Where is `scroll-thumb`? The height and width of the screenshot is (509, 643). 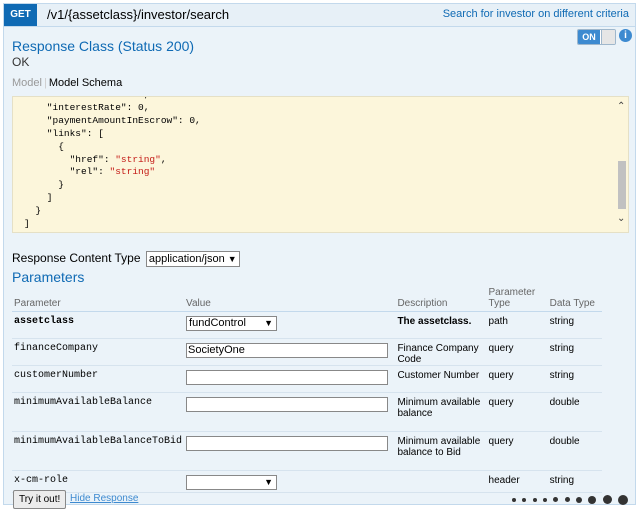
scroll-thumb is located at coordinates (622, 185).